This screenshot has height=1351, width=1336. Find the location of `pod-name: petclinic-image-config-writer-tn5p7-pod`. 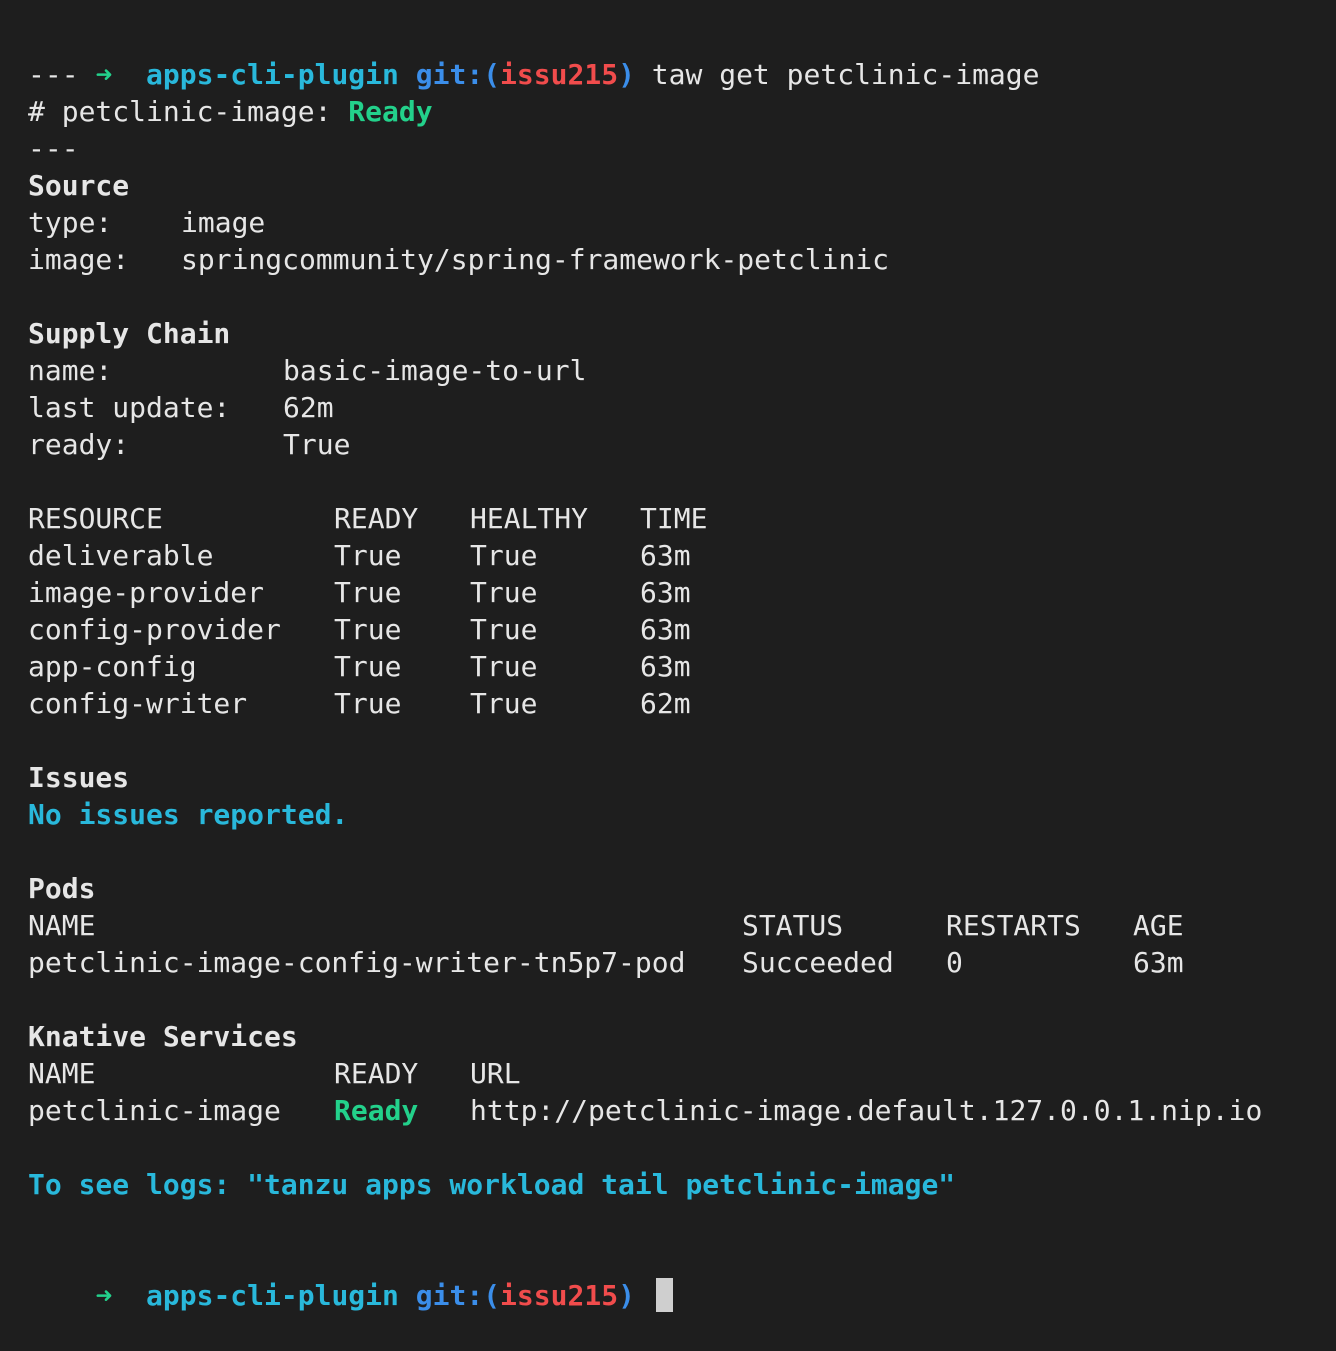

pod-name: petclinic-image-config-writer-tn5p7-pod is located at coordinates (357, 962).